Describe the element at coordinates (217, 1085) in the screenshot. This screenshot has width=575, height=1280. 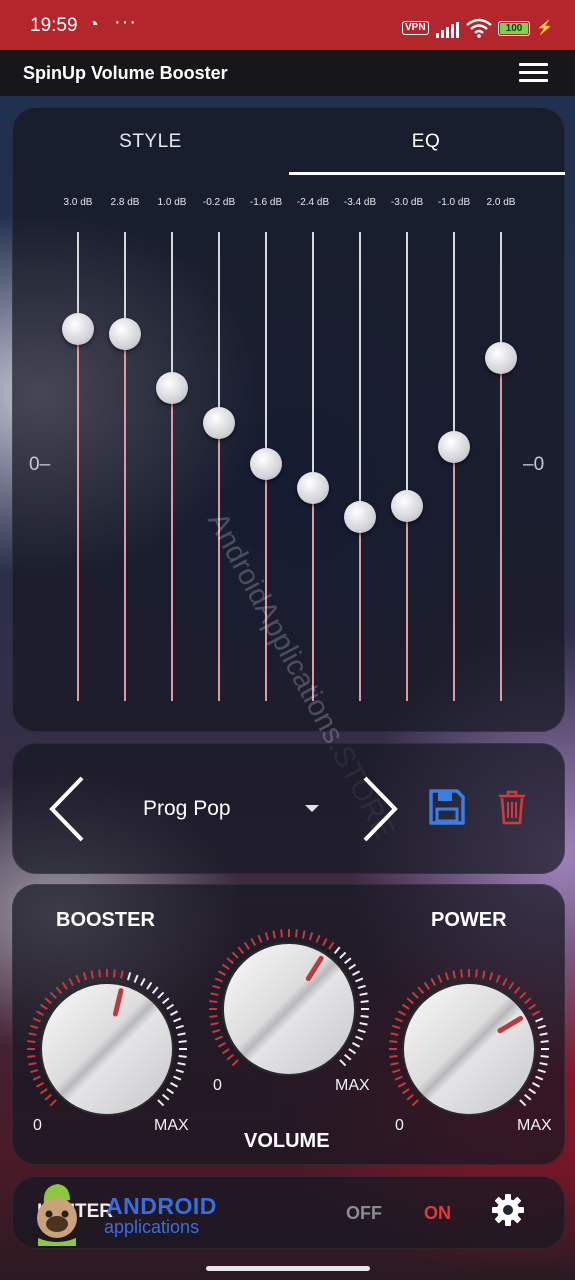
I see `volume-min-label: 0` at that location.